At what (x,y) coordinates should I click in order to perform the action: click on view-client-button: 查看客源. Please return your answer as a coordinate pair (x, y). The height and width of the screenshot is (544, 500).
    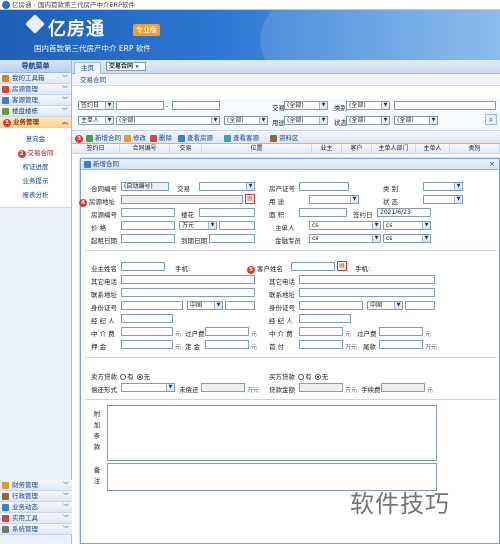
    Looking at the image, I should click on (241, 138).